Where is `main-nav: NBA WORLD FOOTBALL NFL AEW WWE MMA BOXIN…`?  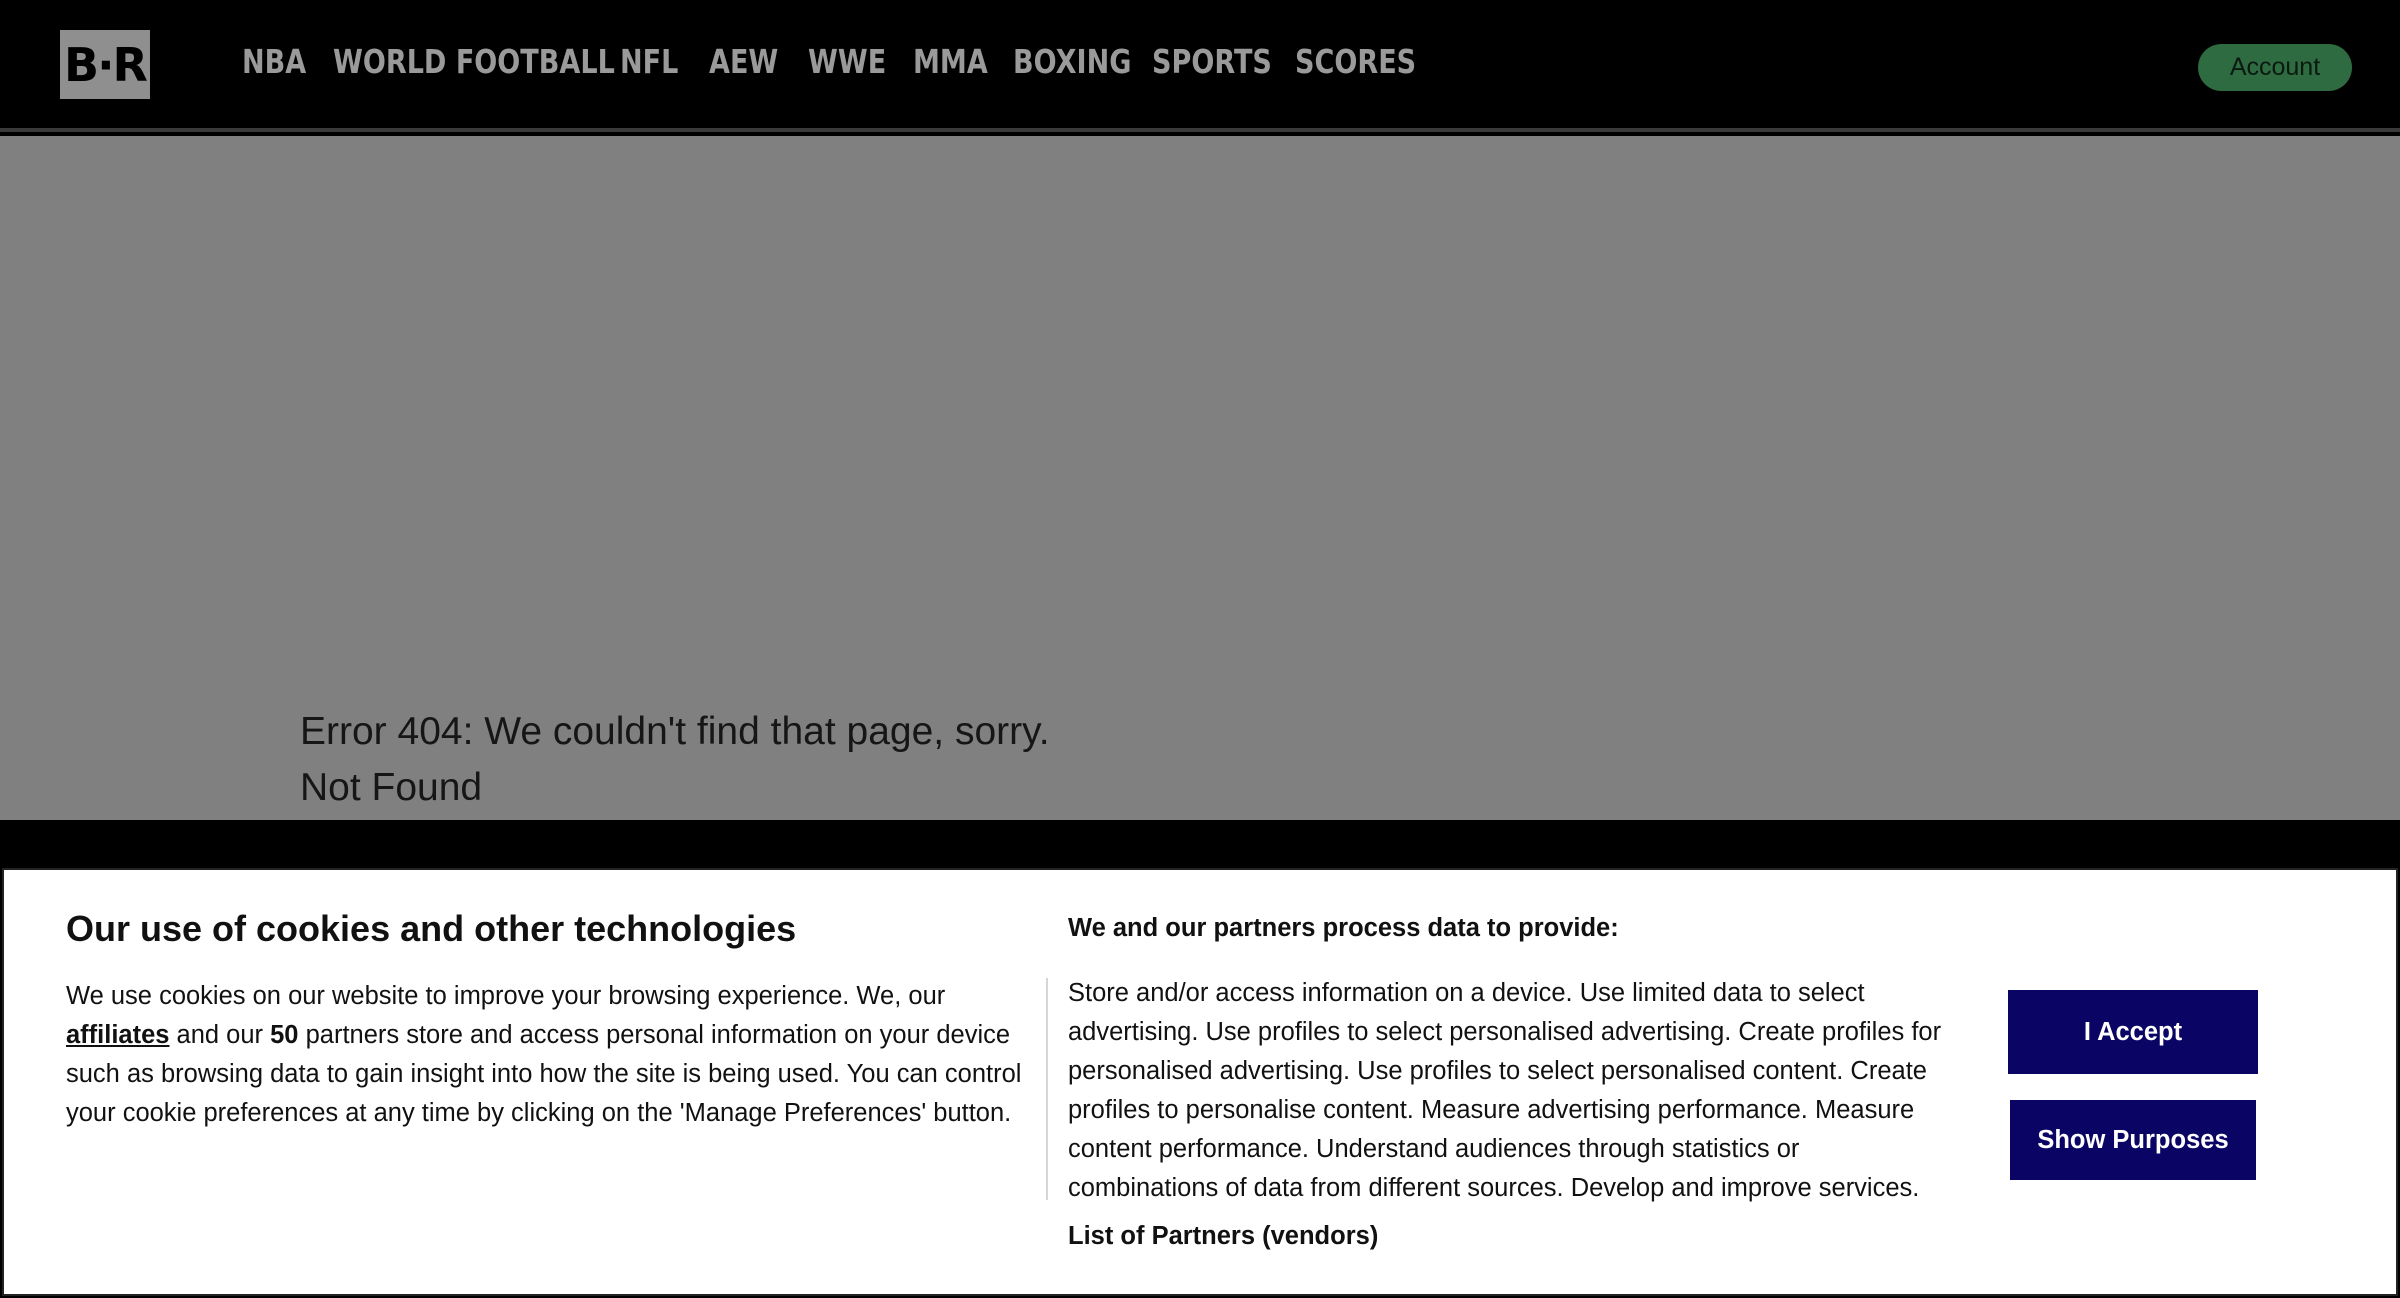 main-nav: NBA WORLD FOOTBALL NFL AEW WWE MMA BOXIN… is located at coordinates (829, 62).